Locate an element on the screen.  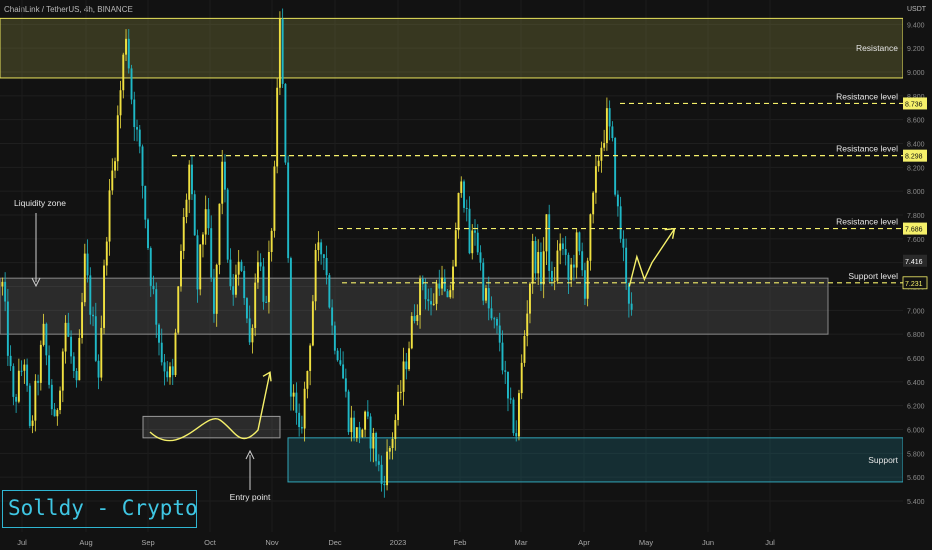
currency-label: USDT is located at coordinates (917, 9).